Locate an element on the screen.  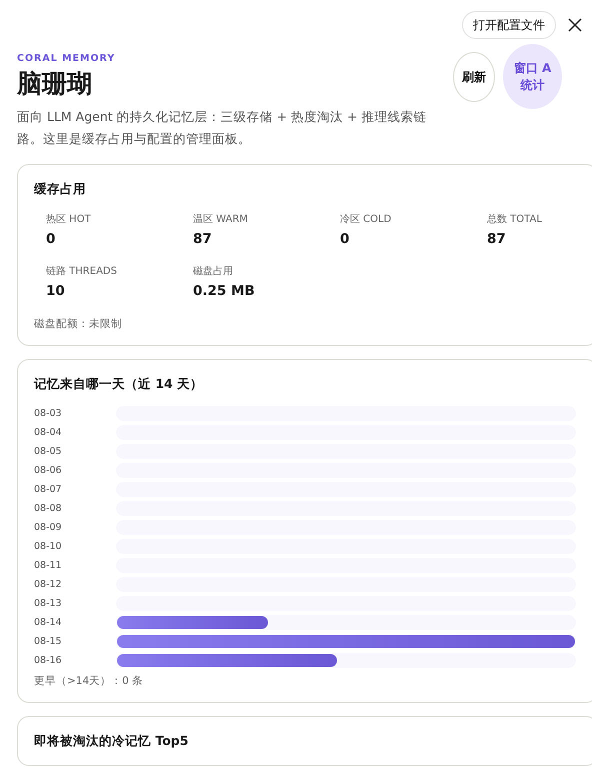
card-title: 记忆来自哪一天（近 14 天） is located at coordinates (119, 384).